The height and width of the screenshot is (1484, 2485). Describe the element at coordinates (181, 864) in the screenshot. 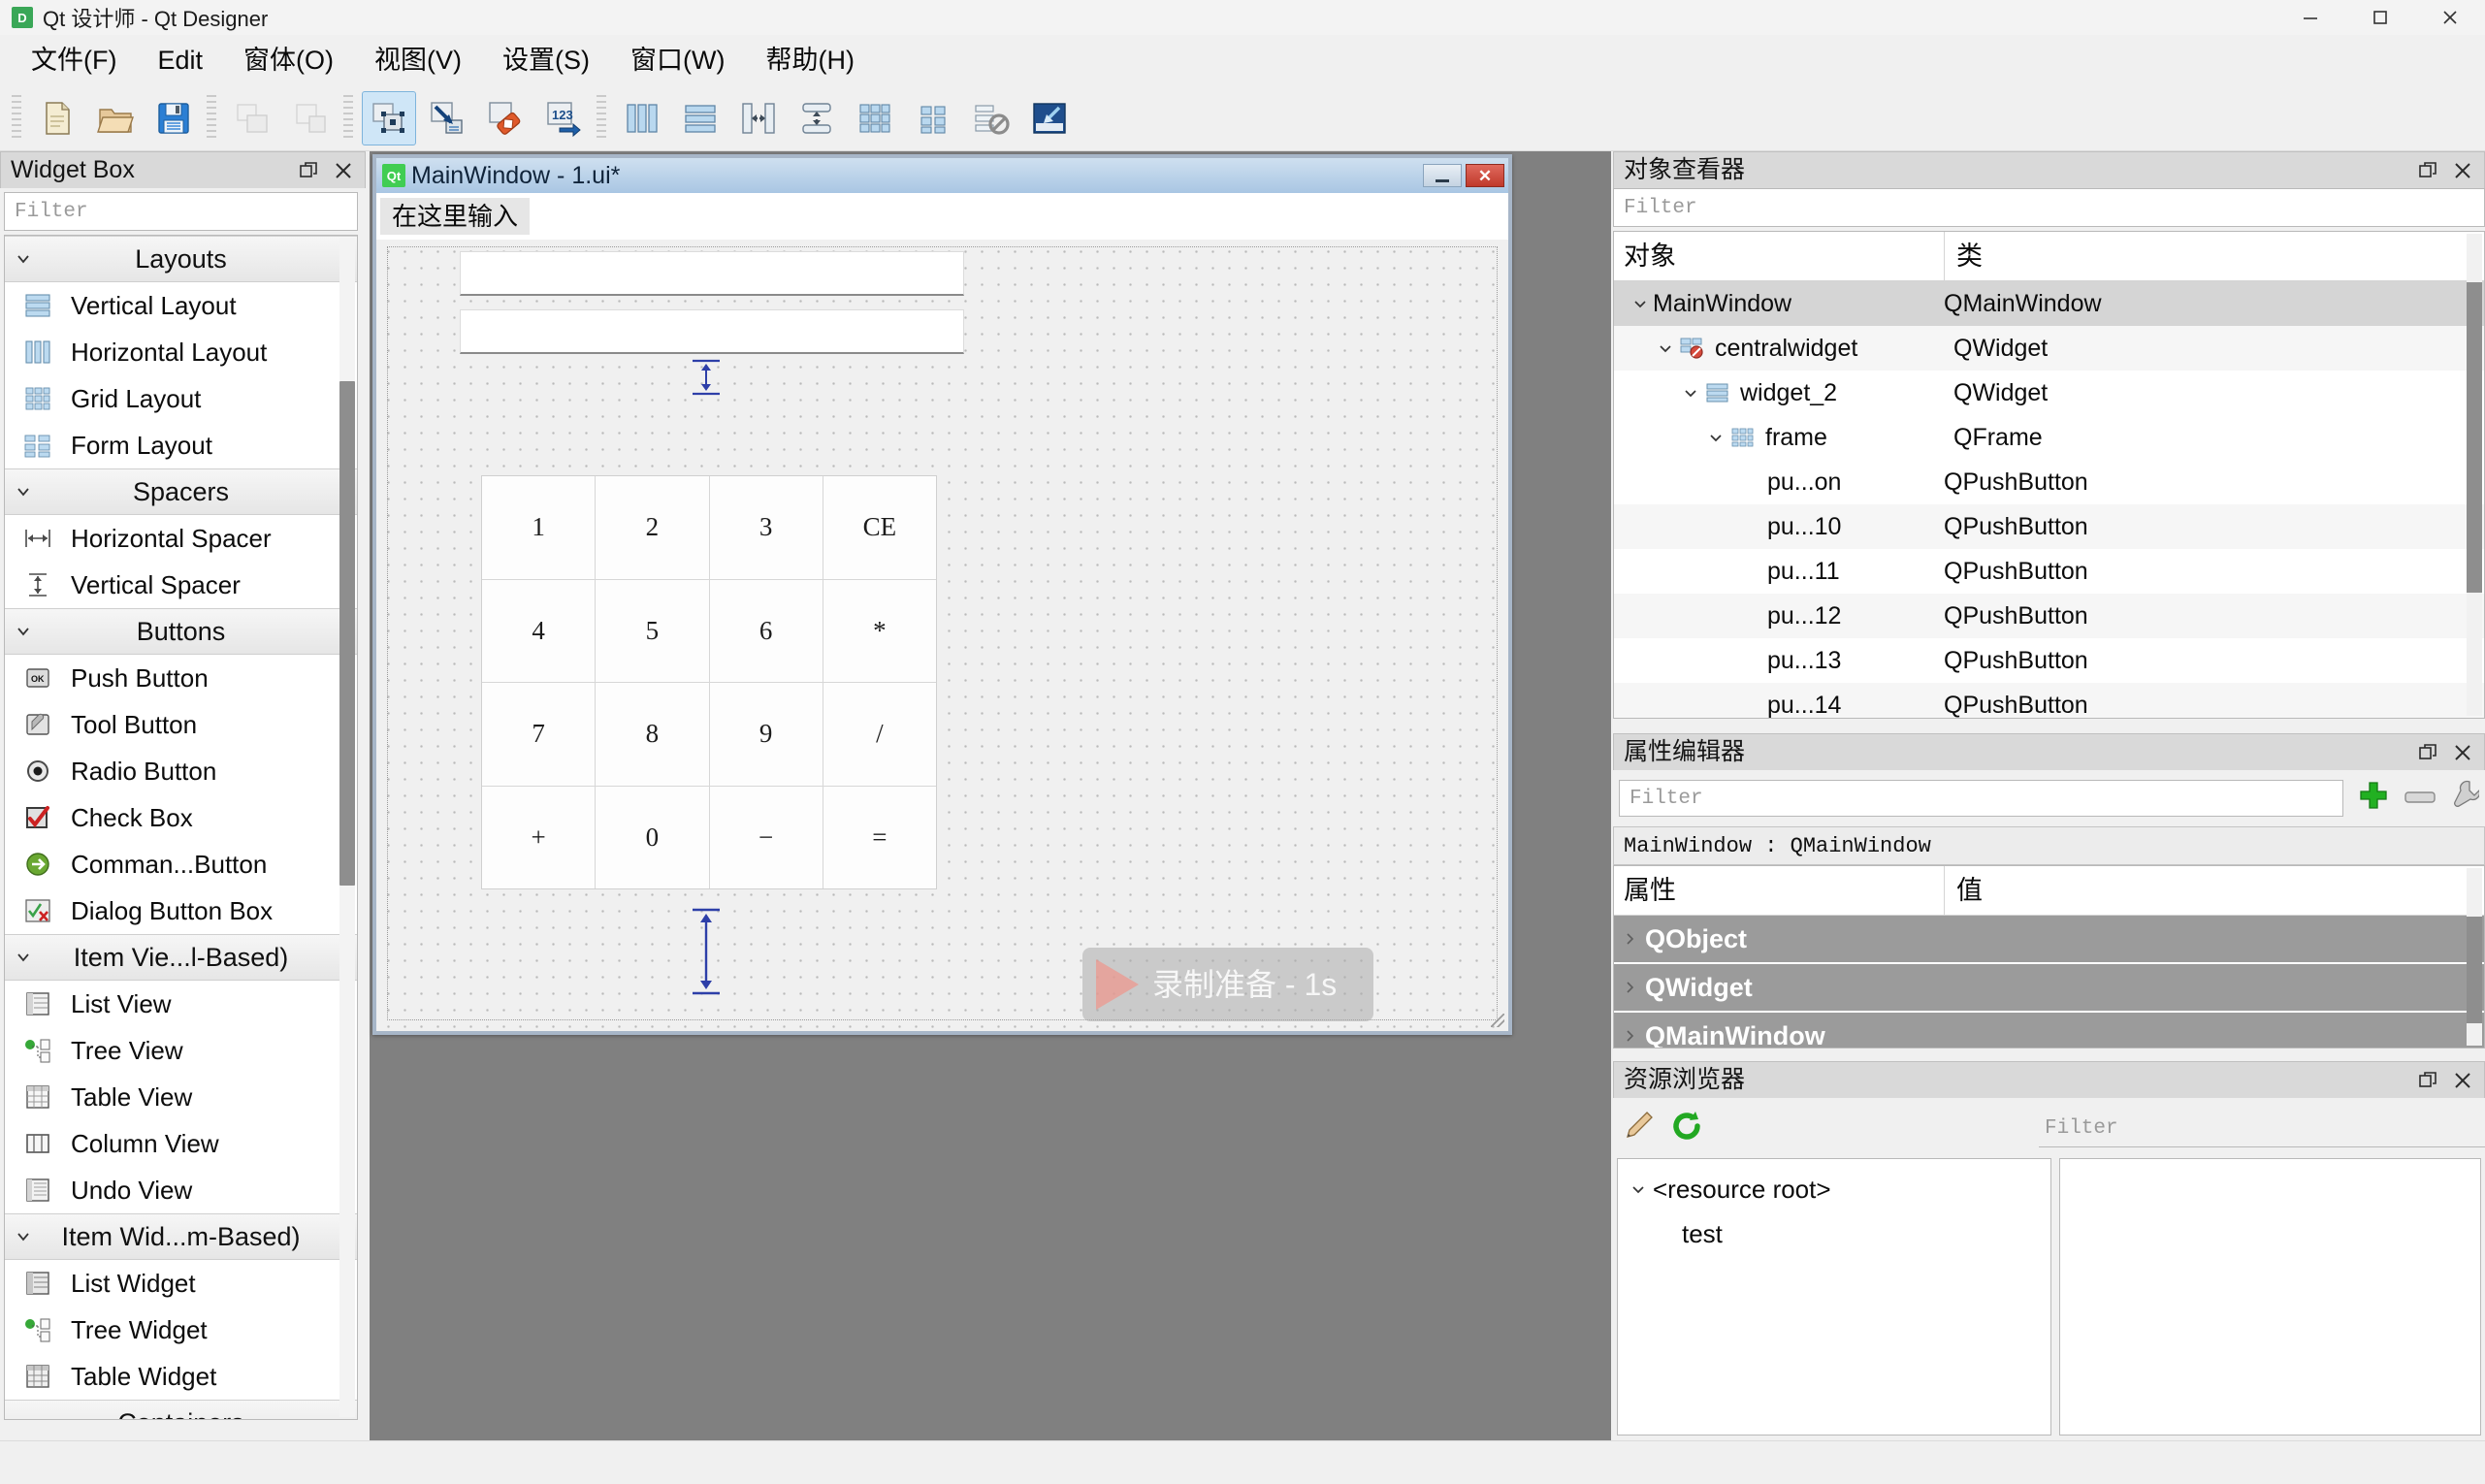

I see `widget-item-command-link-button: Comman...Button` at that location.